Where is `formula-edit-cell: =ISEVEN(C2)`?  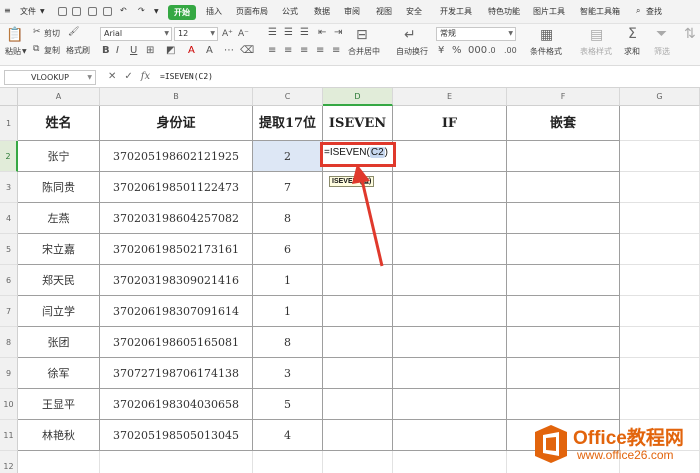
formula-edit-cell: =ISEVEN(C2) is located at coordinates (358, 154).